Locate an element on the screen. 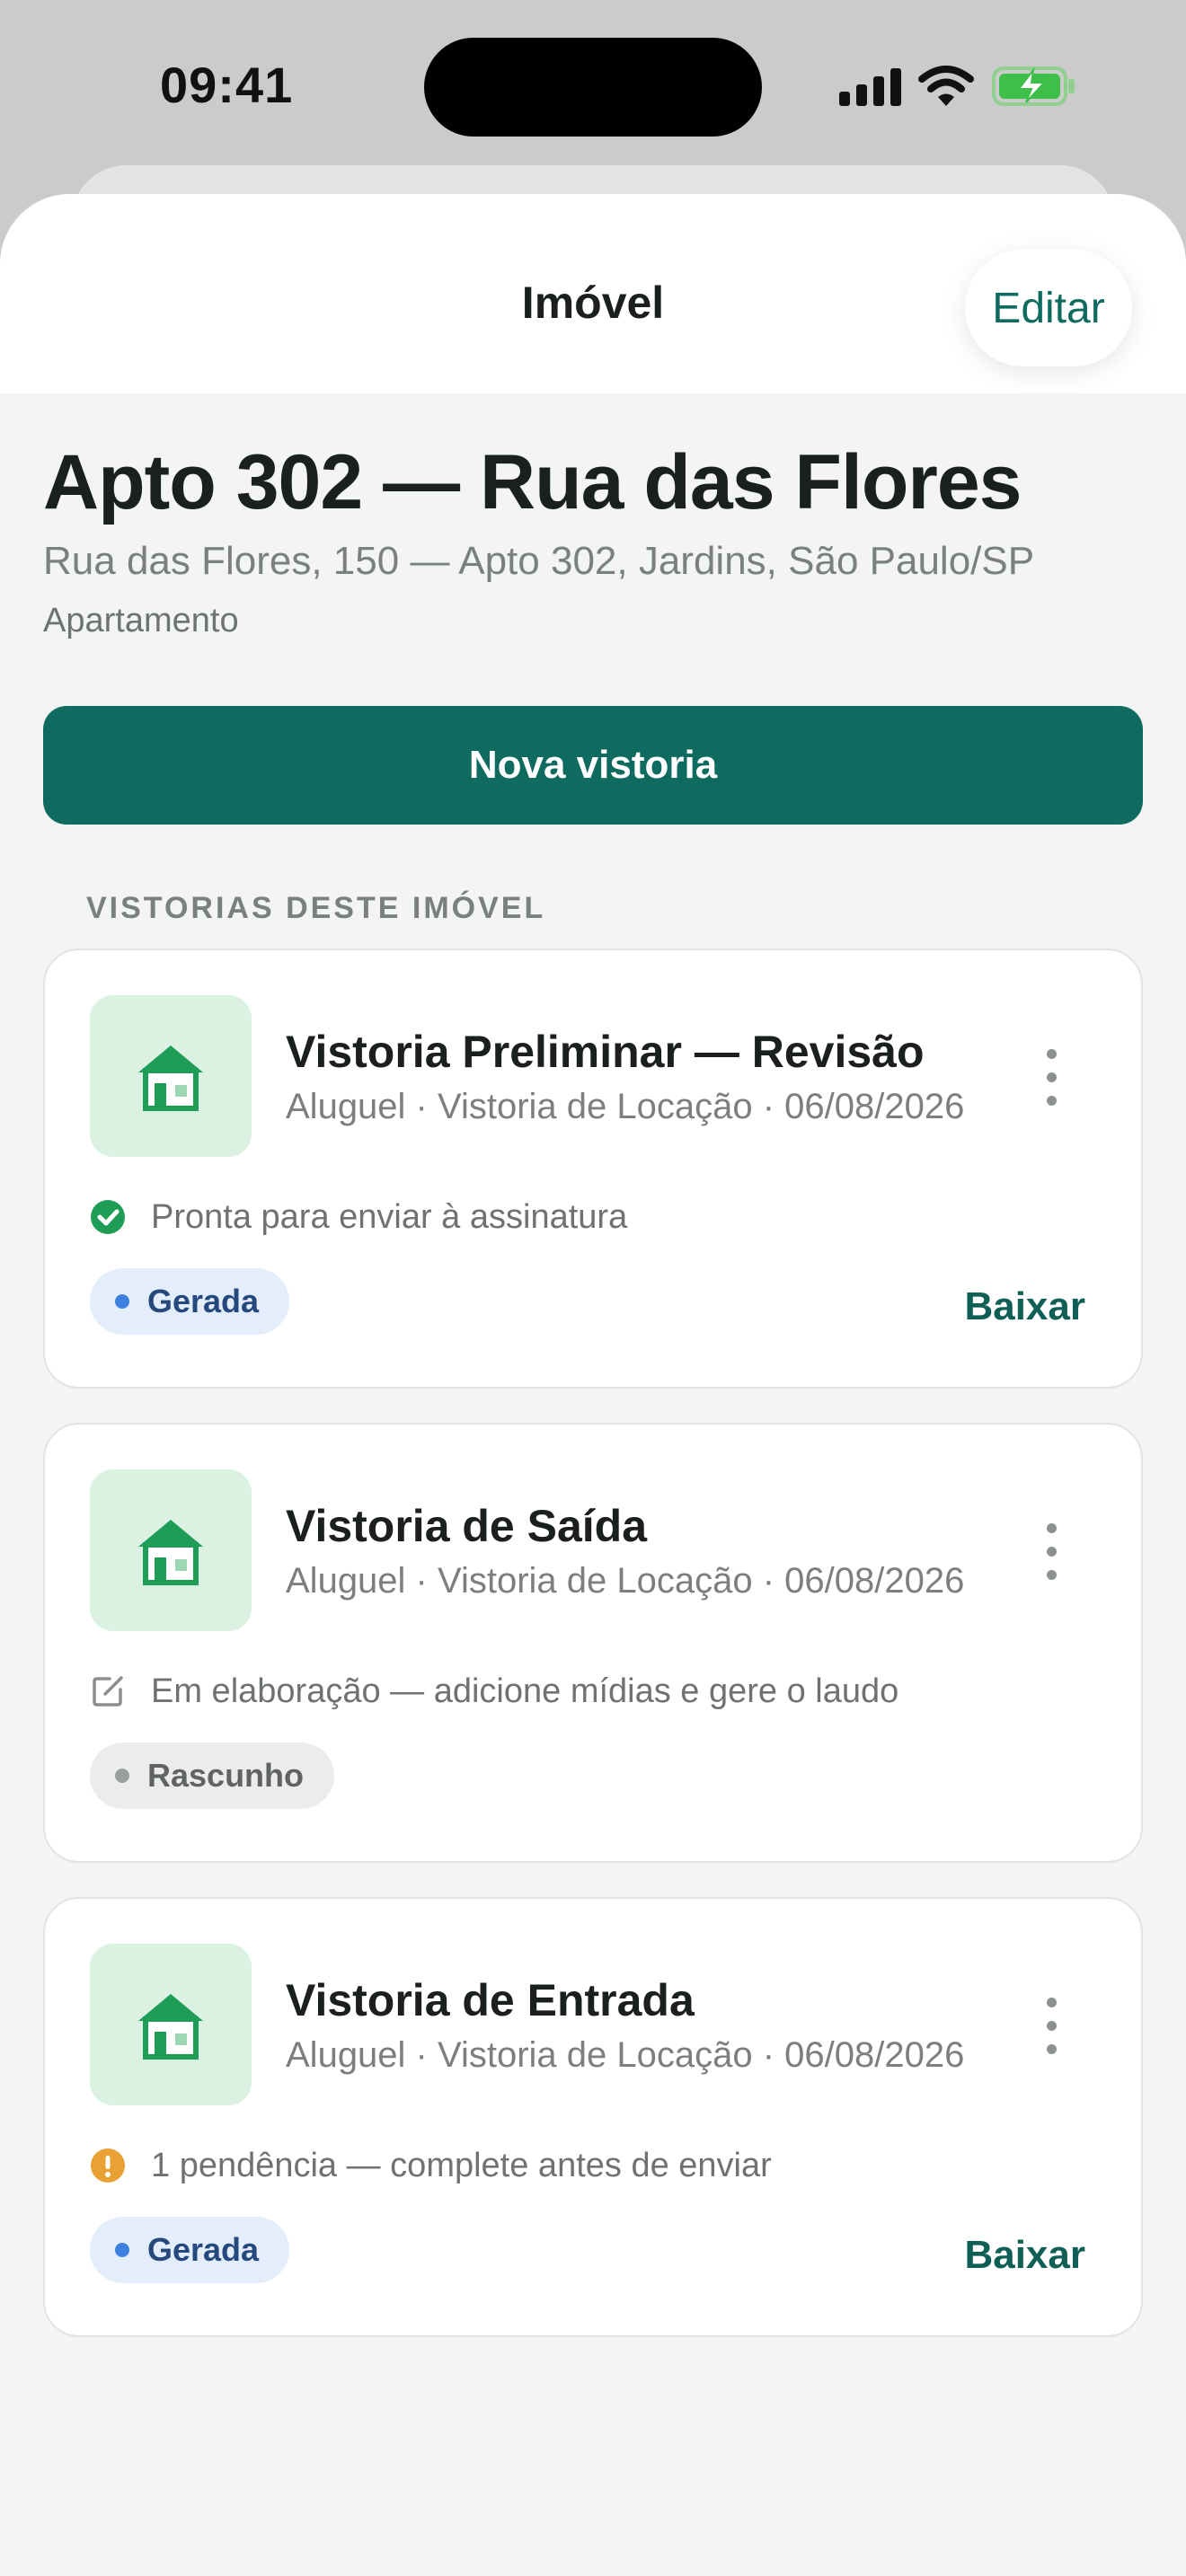 This screenshot has width=1186, height=2576. badge-label: Rascunho is located at coordinates (226, 1775).